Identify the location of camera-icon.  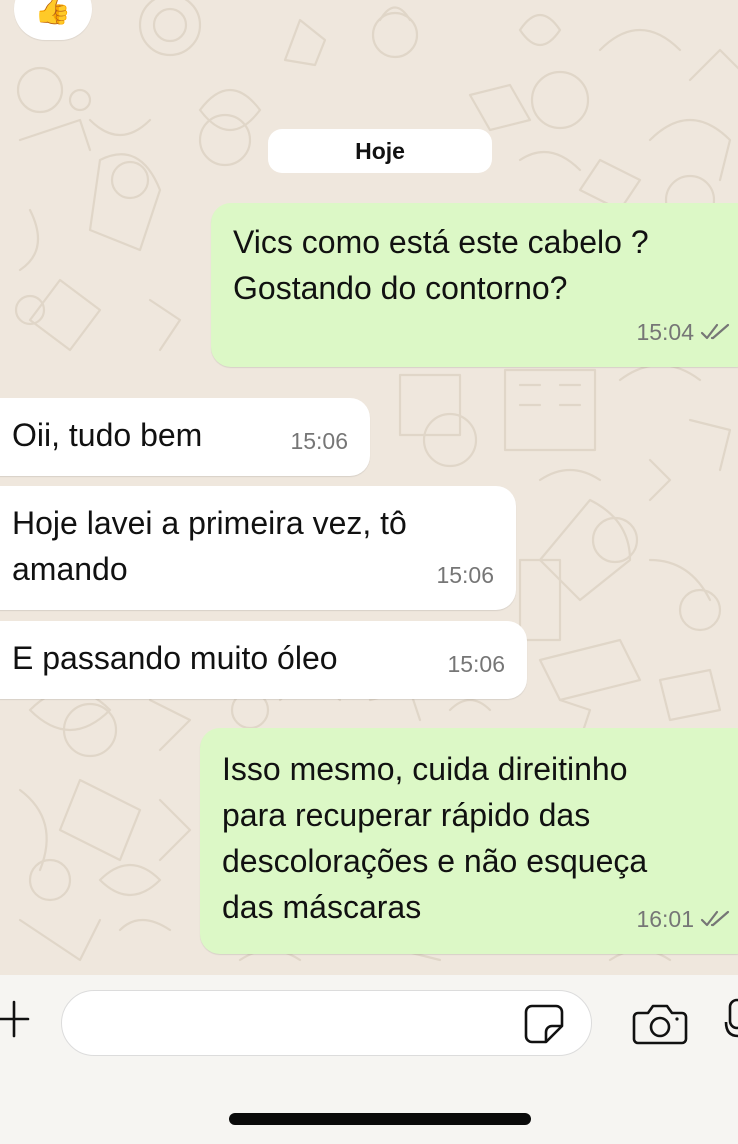
(660, 1024).